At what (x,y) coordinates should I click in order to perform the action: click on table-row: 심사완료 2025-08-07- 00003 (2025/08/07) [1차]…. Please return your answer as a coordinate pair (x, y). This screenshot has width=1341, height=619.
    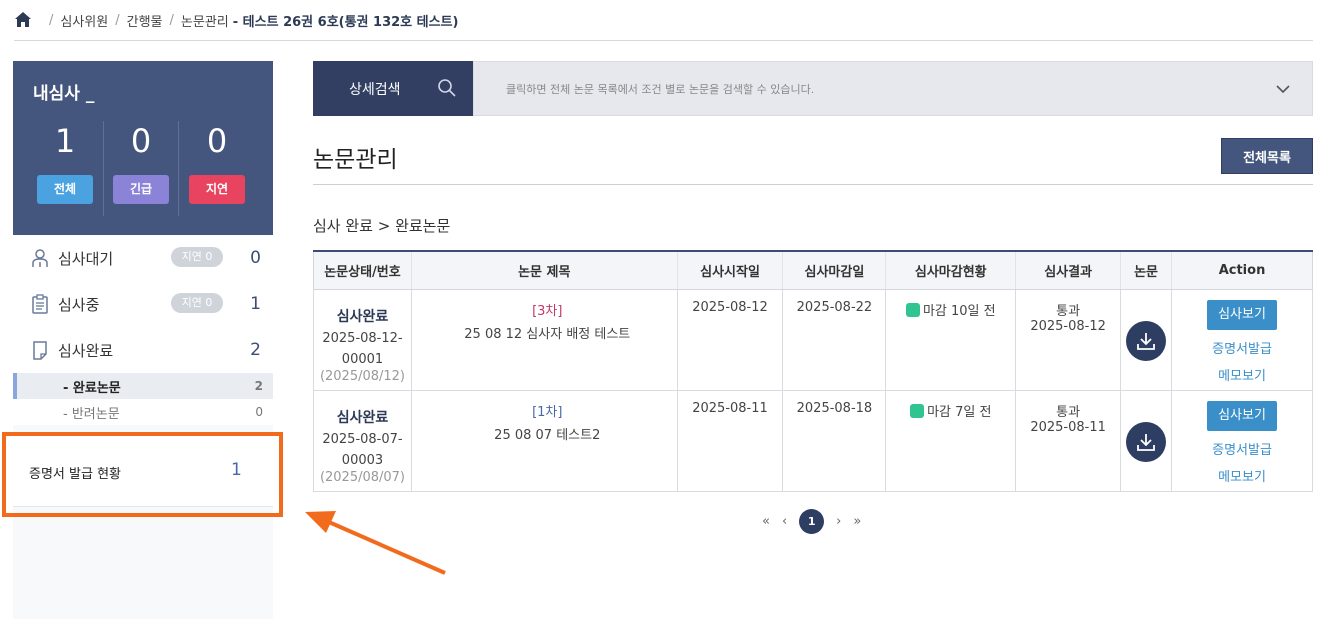
    Looking at the image, I should click on (813, 440).